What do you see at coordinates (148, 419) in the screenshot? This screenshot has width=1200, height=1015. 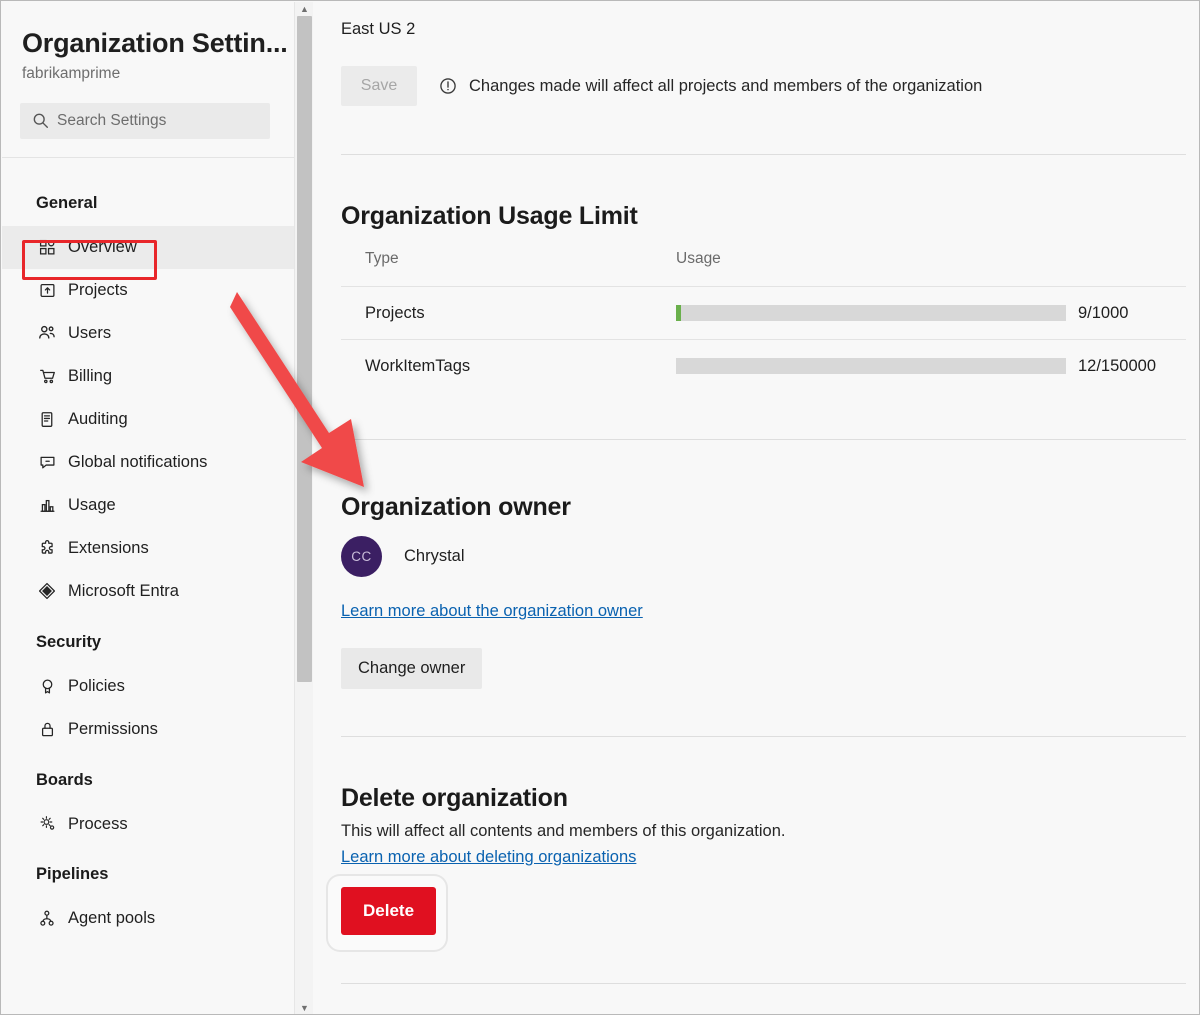 I see `sidebar-item-auditing: Auditing` at bounding box center [148, 419].